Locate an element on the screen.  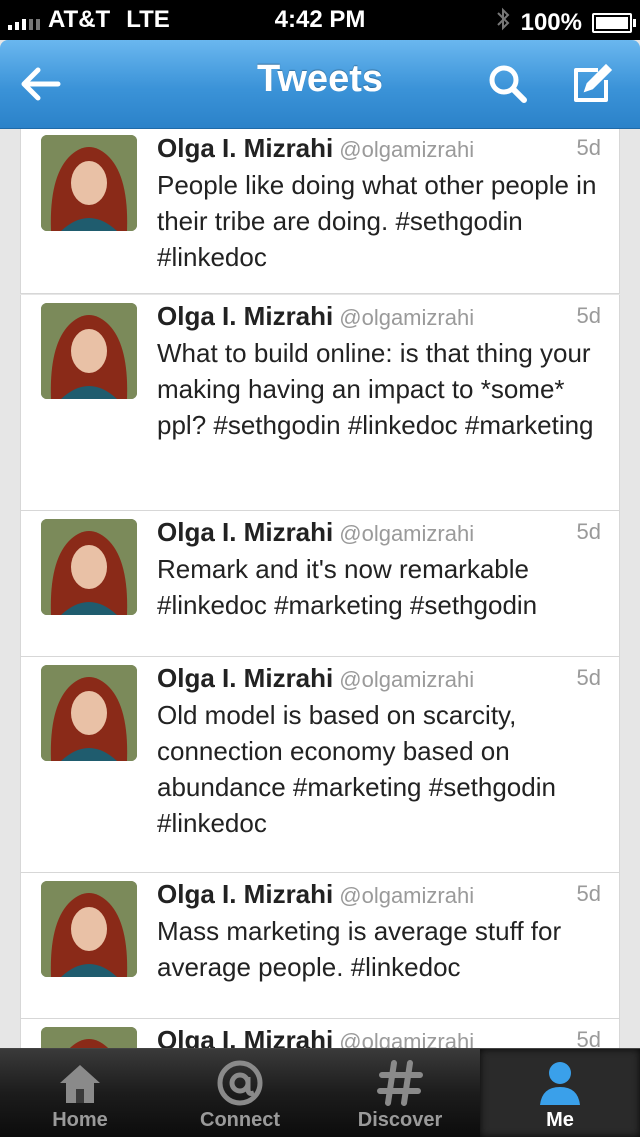
tab-me: Me is located at coordinates (560, 1093).